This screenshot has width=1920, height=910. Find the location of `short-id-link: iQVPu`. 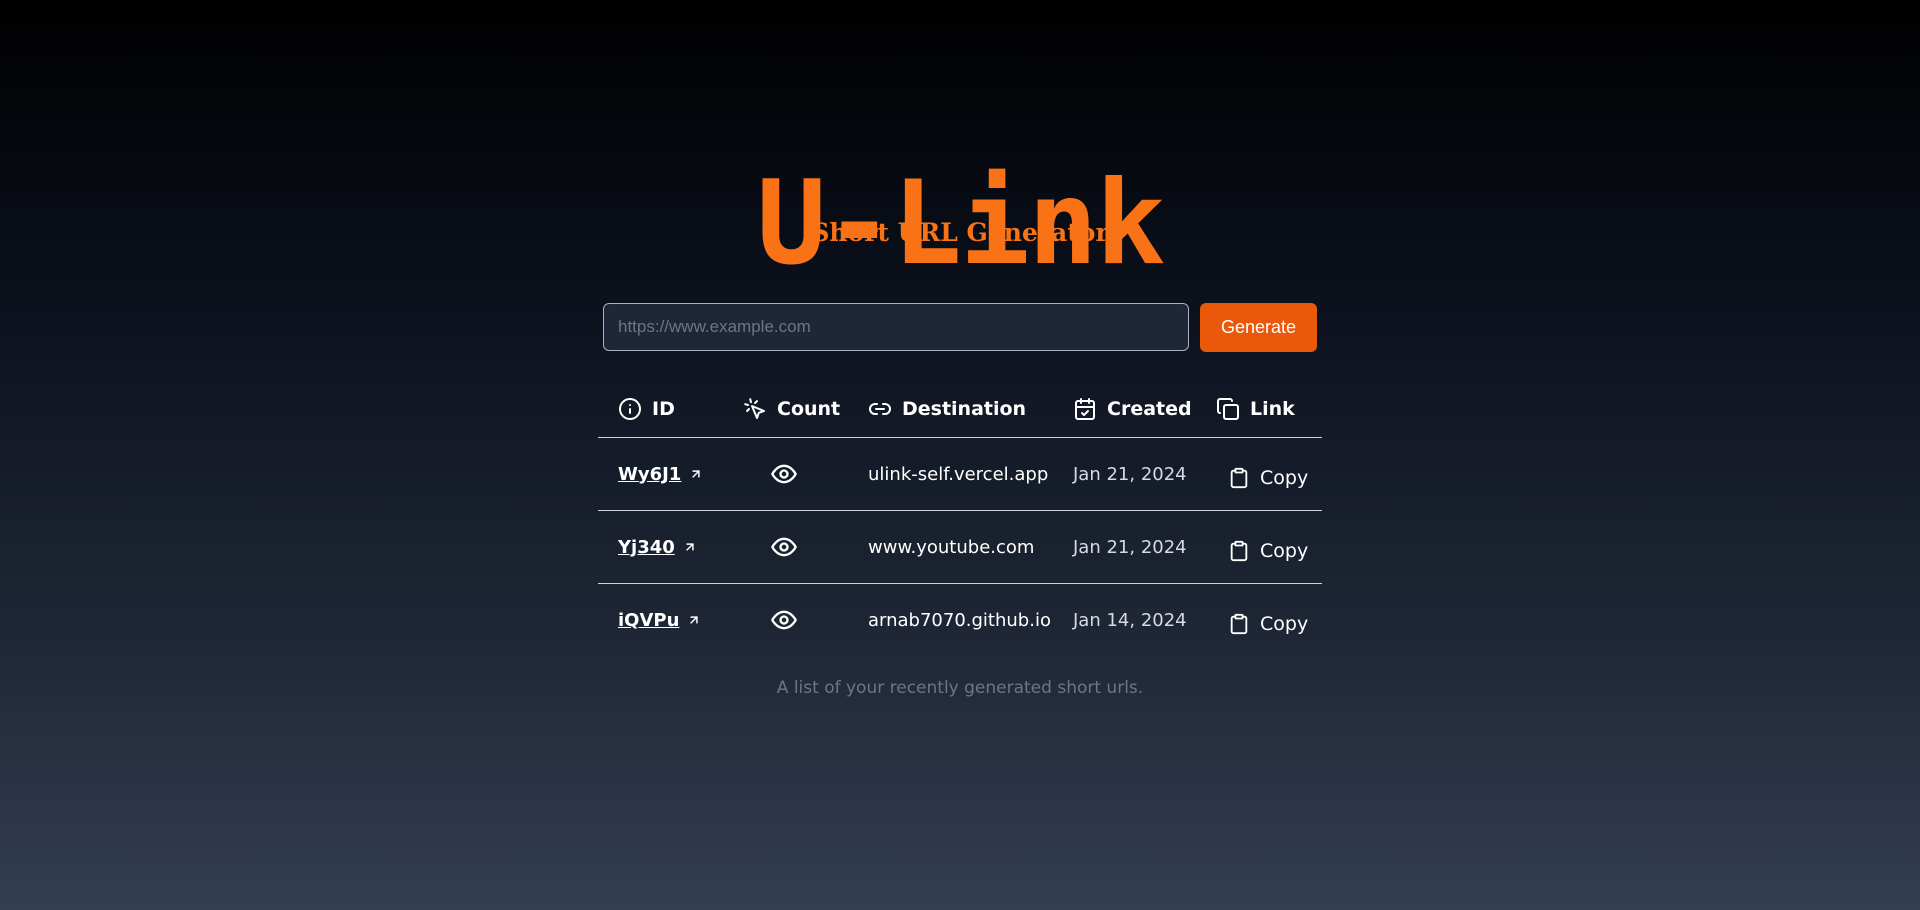

short-id-link: iQVPu is located at coordinates (648, 620).